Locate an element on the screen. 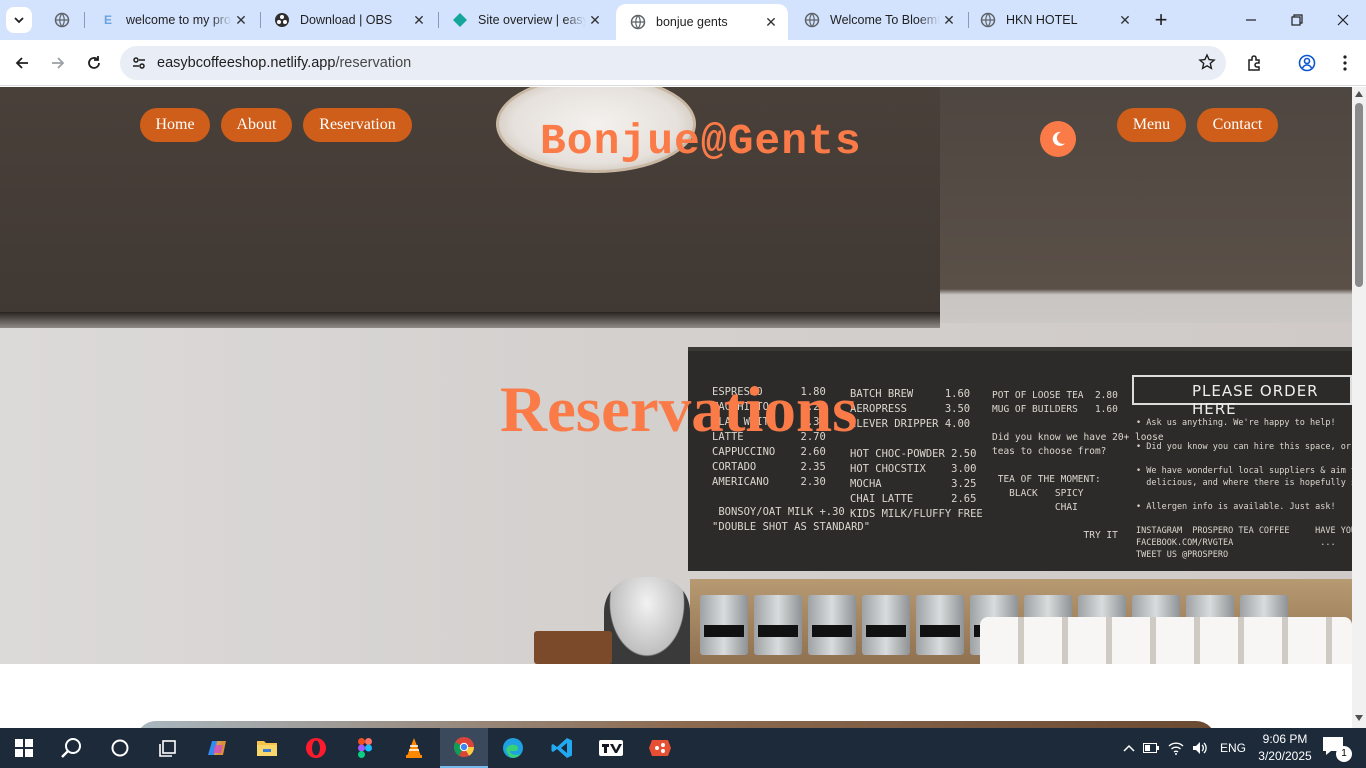 Image resolution: width=1366 pixels, height=768 pixels. taskbar-clock: 9:06 PM 3/20/2025 is located at coordinates (1285, 748).